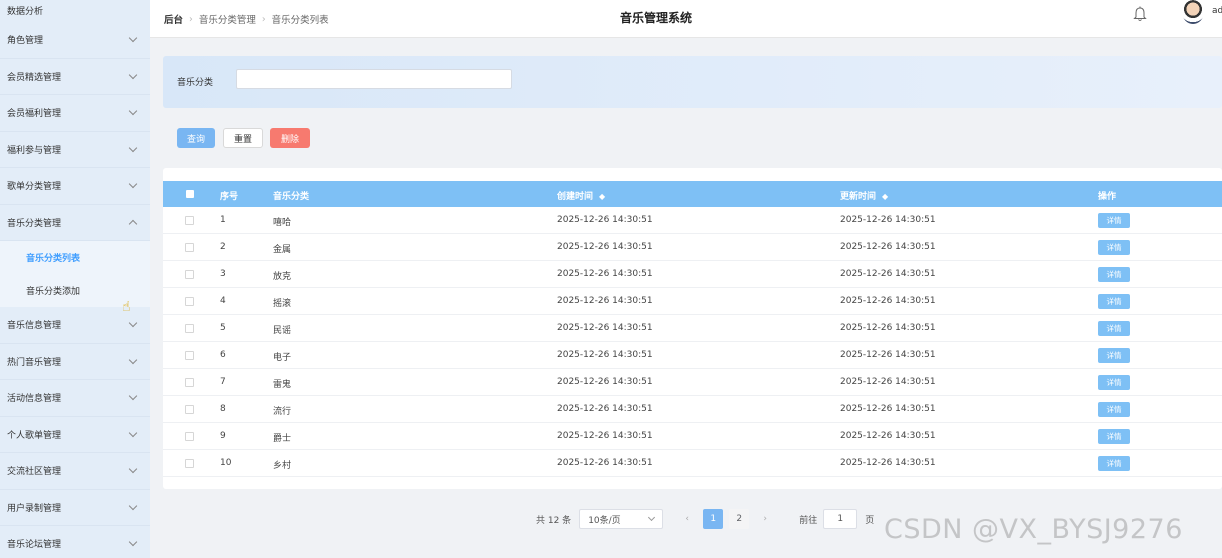 The image size is (1222, 558). I want to click on cell-category: 放克, so click(282, 277).